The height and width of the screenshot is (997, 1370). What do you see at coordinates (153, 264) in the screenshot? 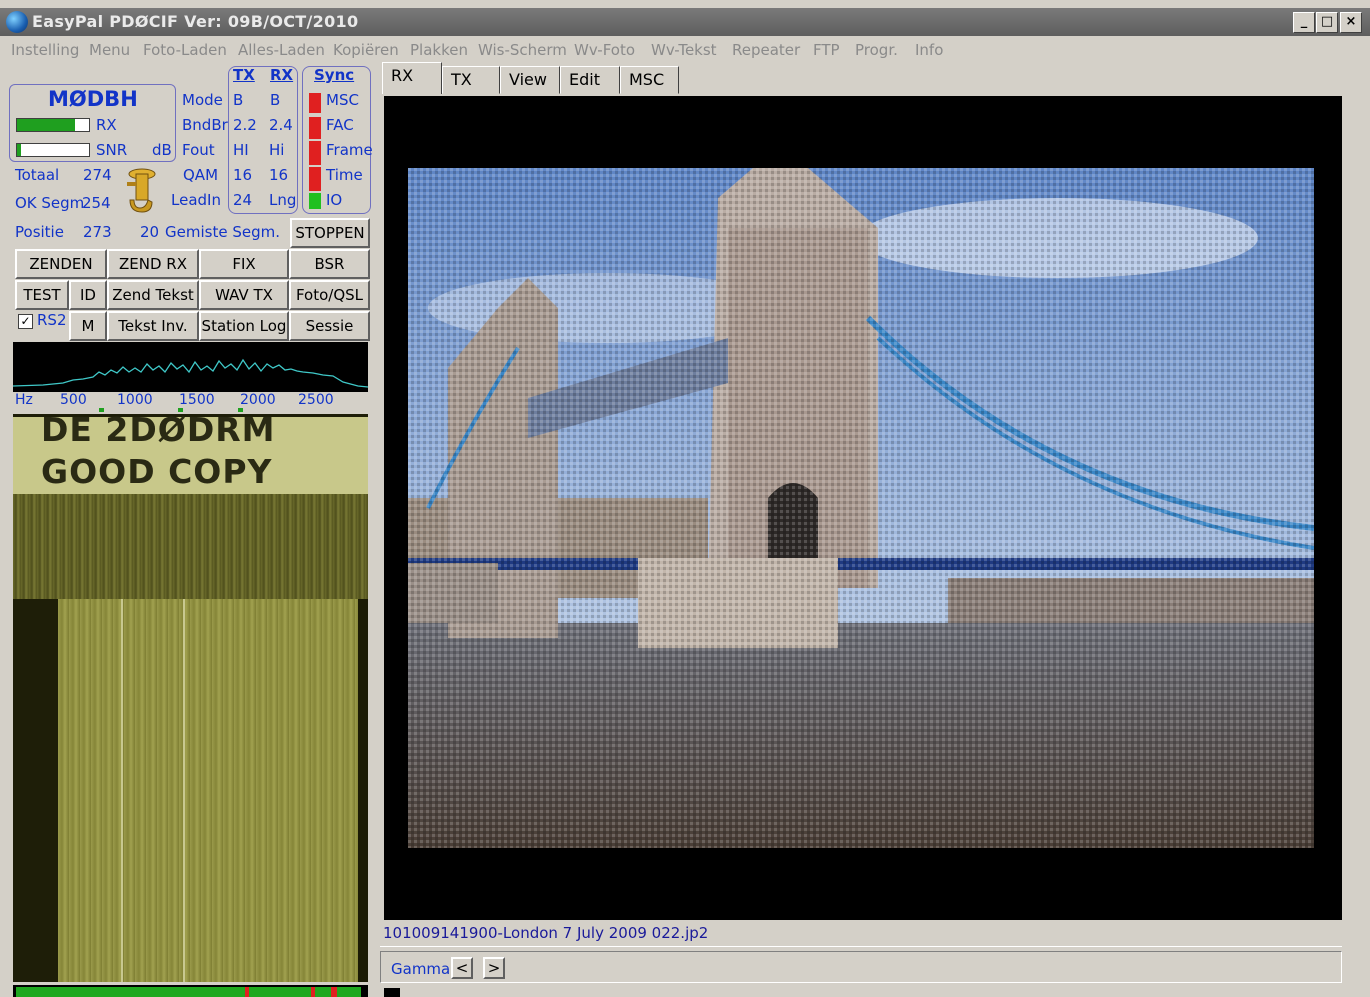
I see `zend-rx-button: ZEND RX` at bounding box center [153, 264].